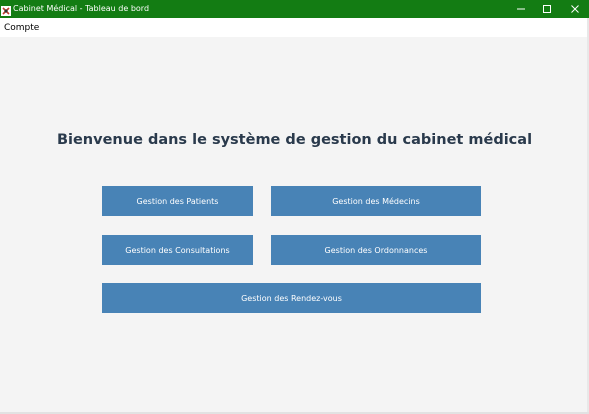 The width and height of the screenshot is (589, 414). What do you see at coordinates (21, 27) in the screenshot?
I see `menu-compte: Compte` at bounding box center [21, 27].